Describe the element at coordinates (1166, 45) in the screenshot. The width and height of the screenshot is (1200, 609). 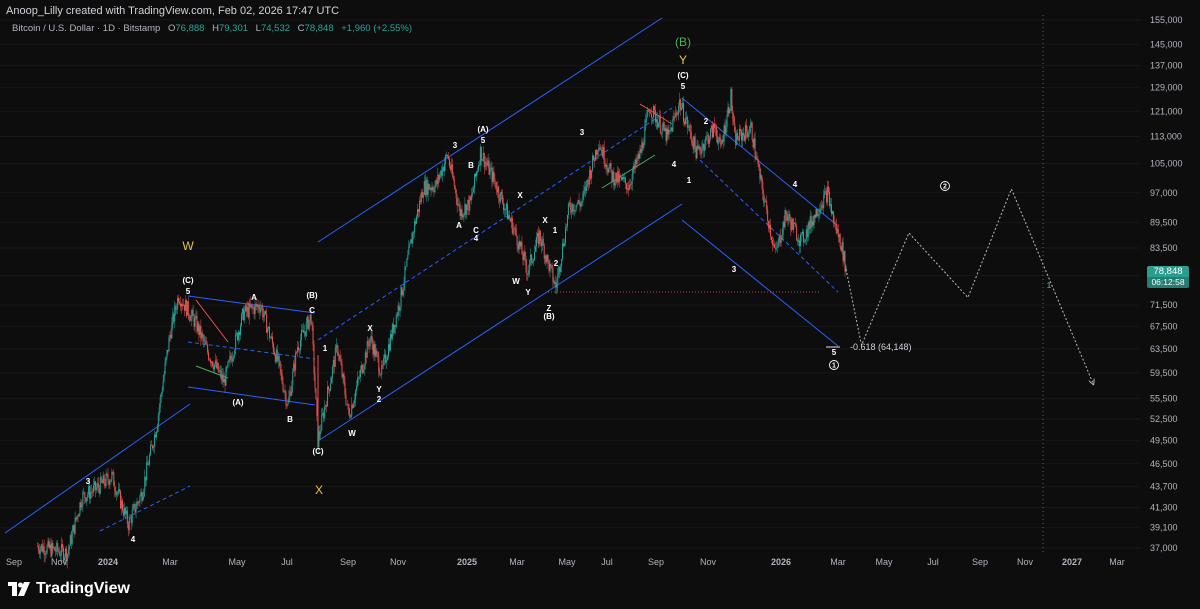
I see `y-tick-label: 145,000` at that location.